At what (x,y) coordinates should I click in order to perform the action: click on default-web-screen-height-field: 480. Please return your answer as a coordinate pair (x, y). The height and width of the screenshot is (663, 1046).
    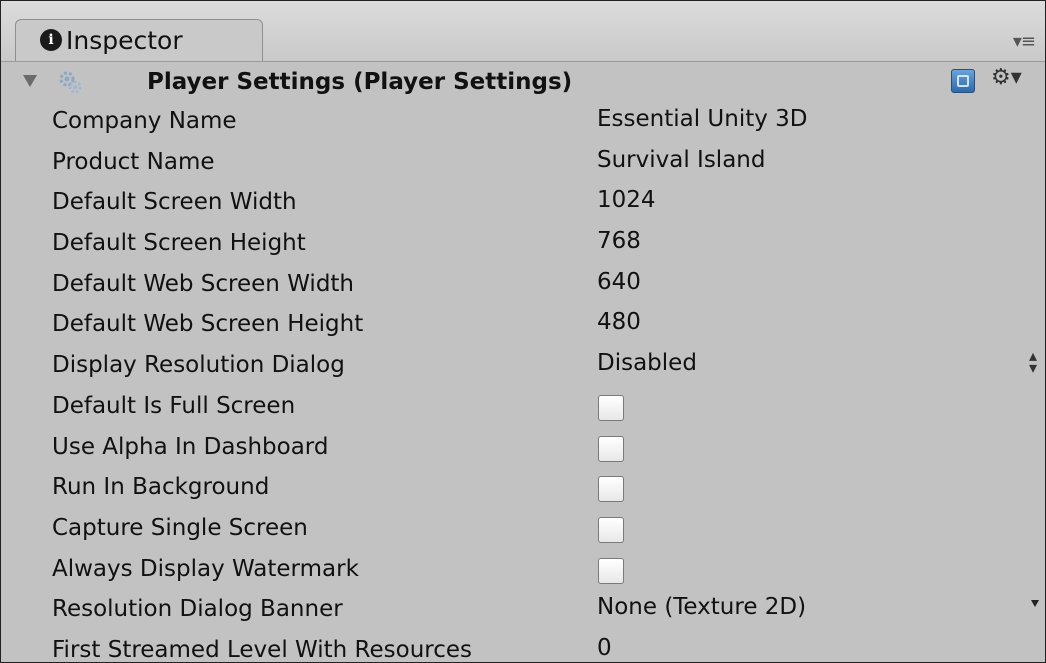
    Looking at the image, I should click on (619, 322).